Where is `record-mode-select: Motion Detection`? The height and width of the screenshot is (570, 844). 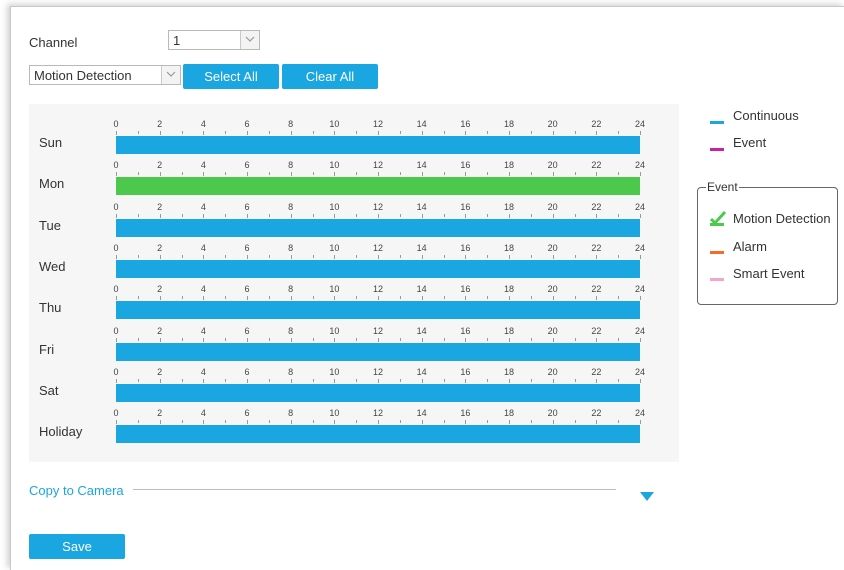 record-mode-select: Motion Detection is located at coordinates (105, 75).